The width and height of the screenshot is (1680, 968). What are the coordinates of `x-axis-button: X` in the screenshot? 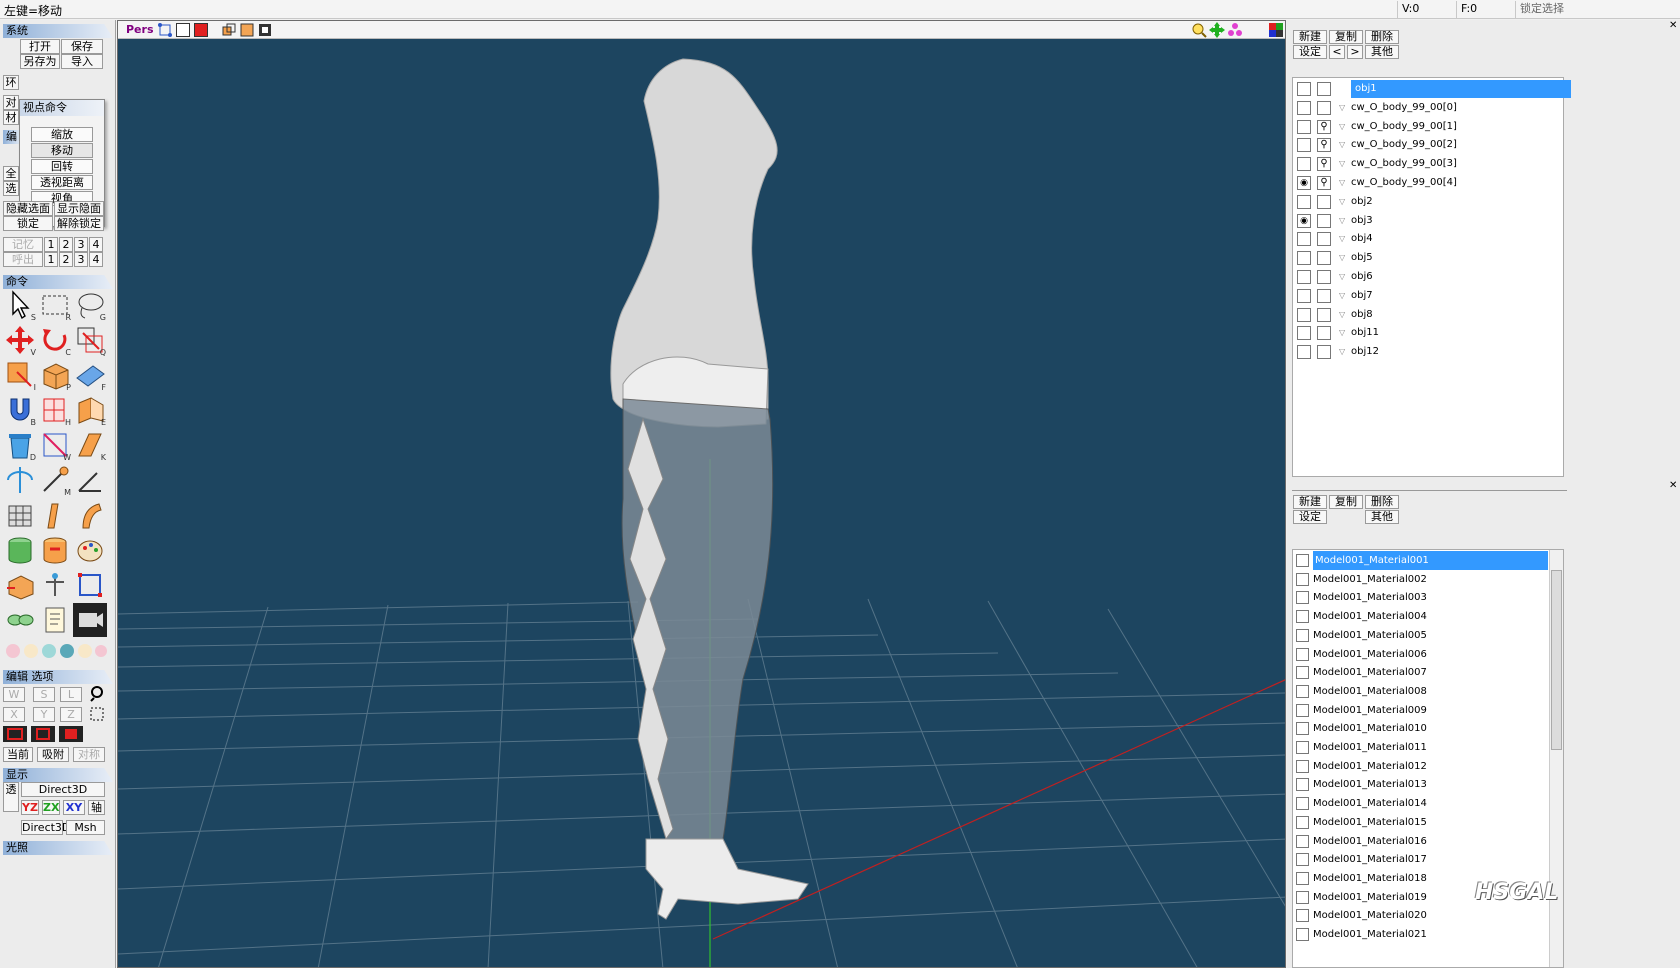 It's located at (14, 714).